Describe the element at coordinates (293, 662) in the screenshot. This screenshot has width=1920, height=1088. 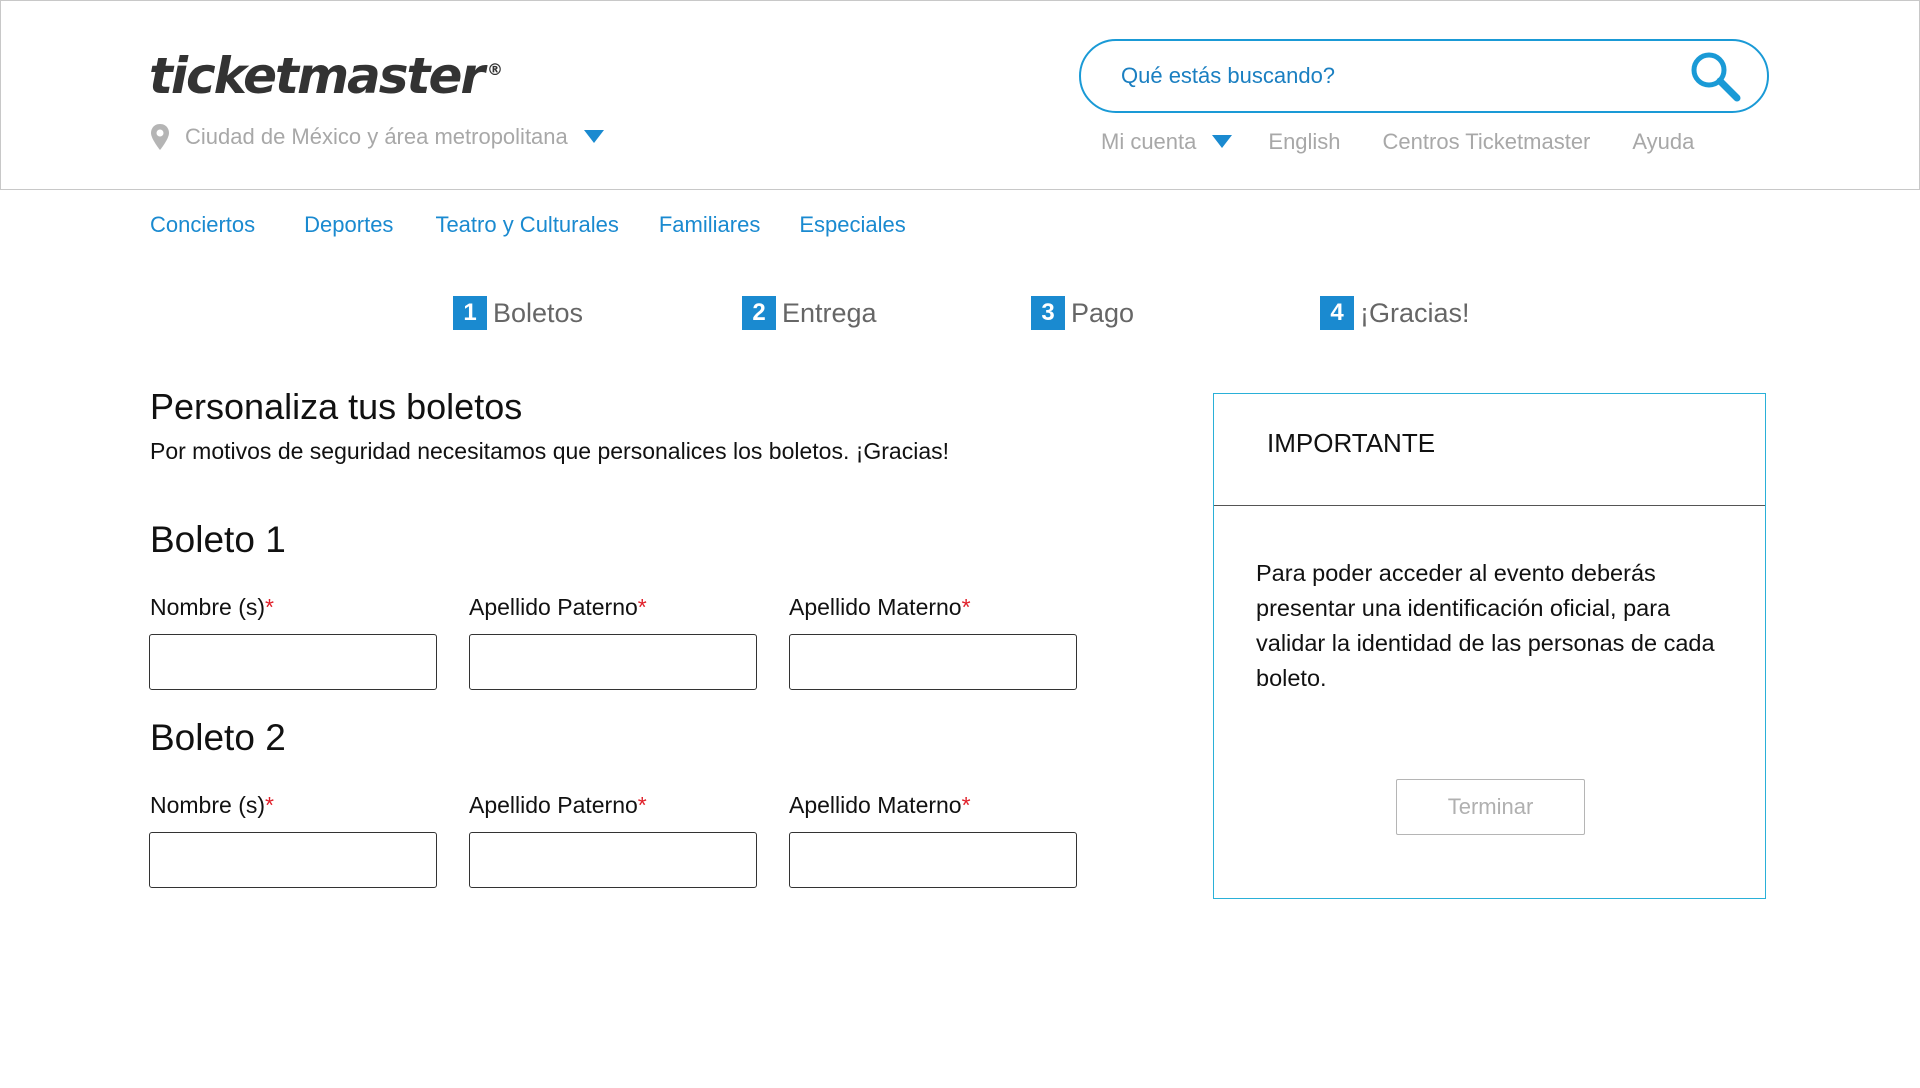
I see `ticket-1-first-name-input` at that location.